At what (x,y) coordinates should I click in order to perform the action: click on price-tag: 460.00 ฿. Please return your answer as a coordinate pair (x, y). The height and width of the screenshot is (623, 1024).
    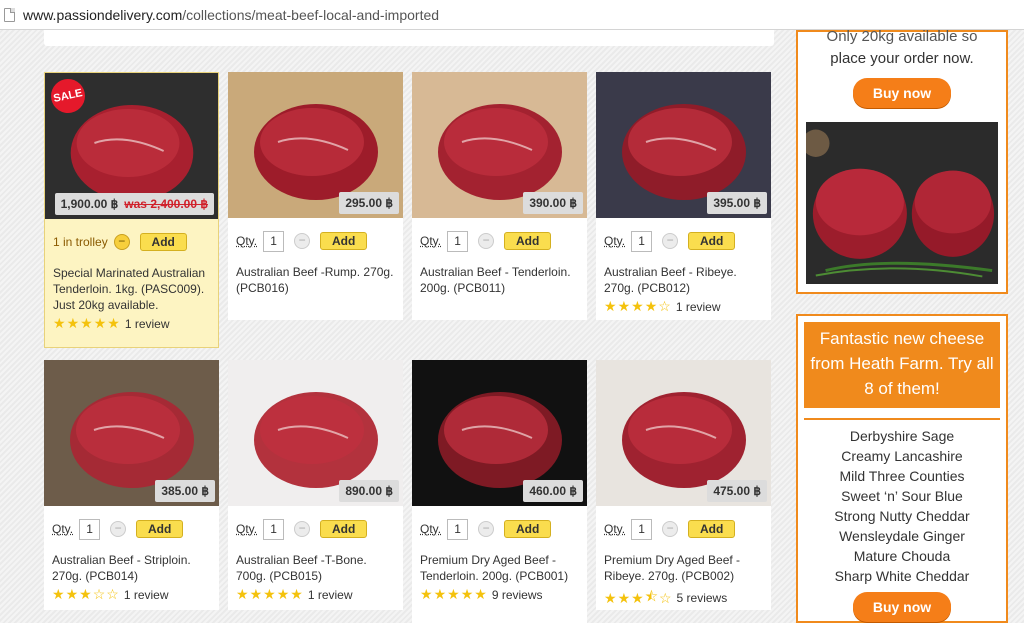
    Looking at the image, I should click on (553, 491).